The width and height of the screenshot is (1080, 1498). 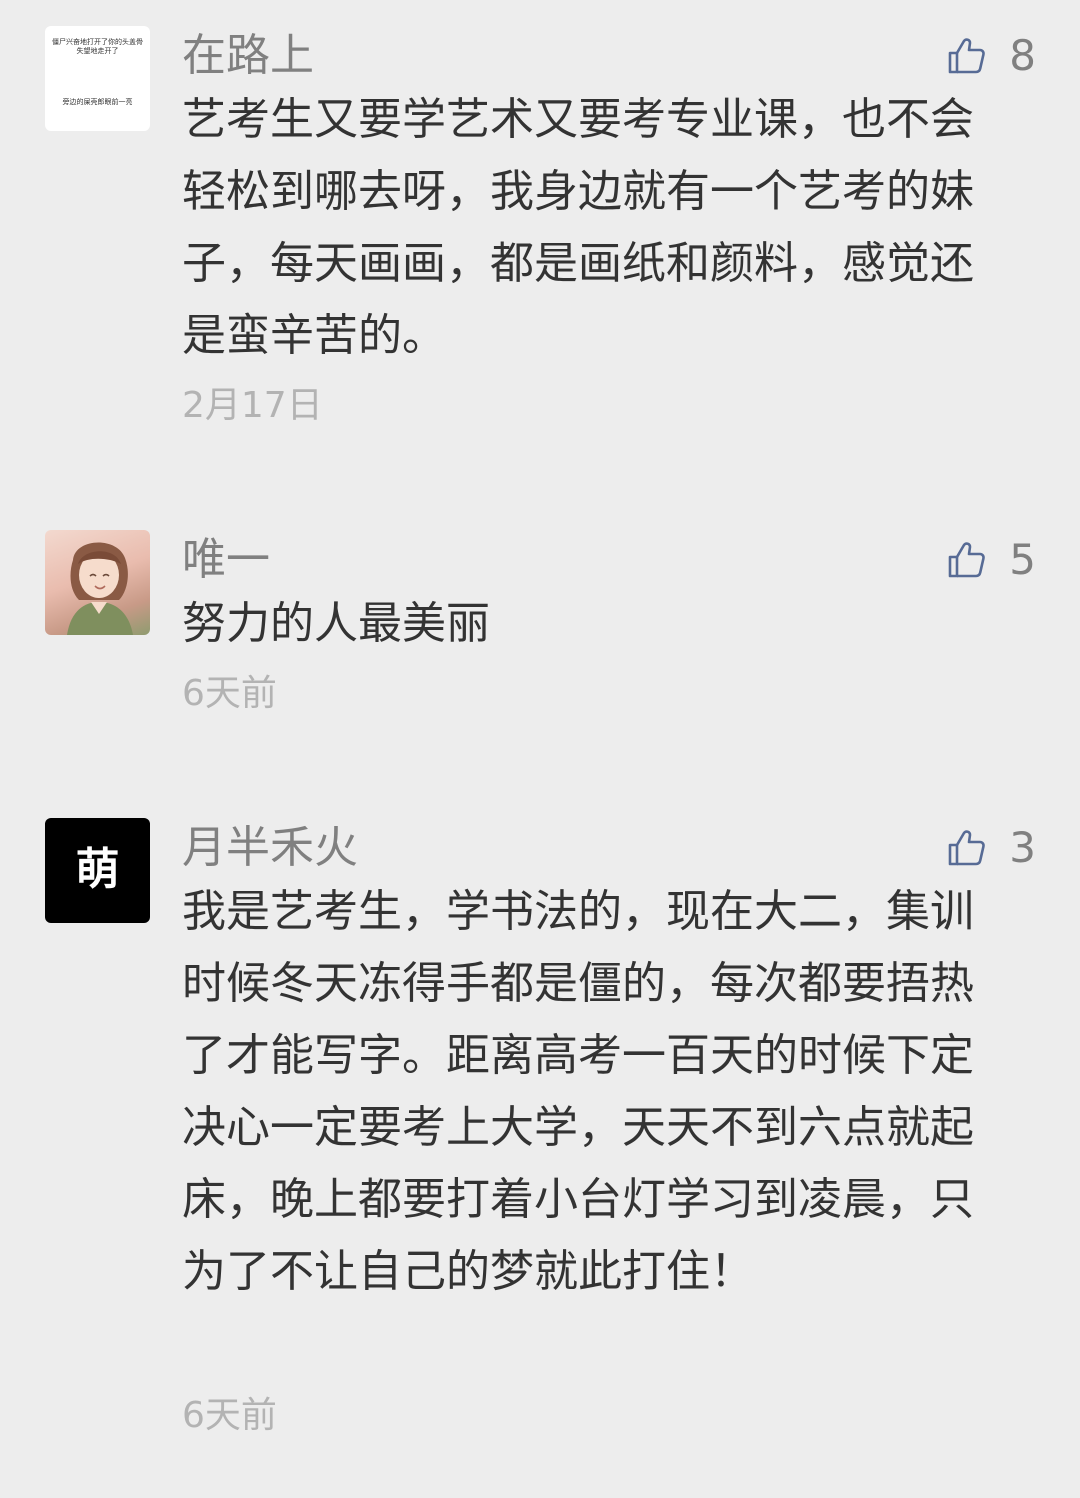 I want to click on avatar-caption: 僵尸兴奋地打开了你的头盖骨, so click(x=97, y=42).